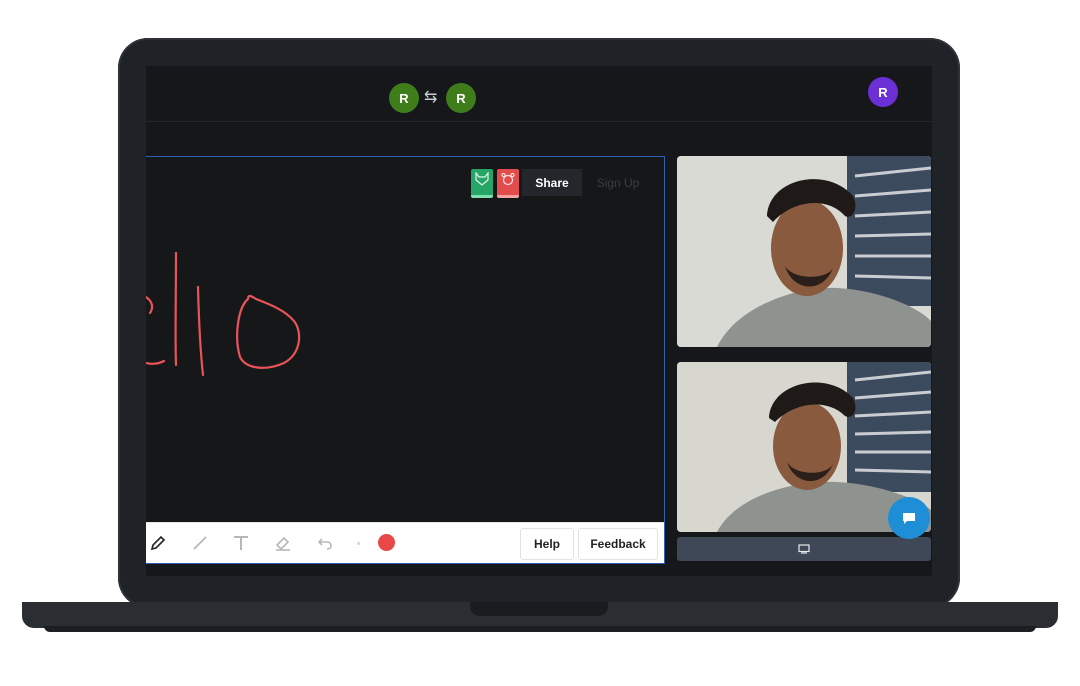 Image resolution: width=1080 pixels, height=686 pixels. Describe the element at coordinates (539, 94) in the screenshot. I see `top-bar: R ⇆ R R` at that location.